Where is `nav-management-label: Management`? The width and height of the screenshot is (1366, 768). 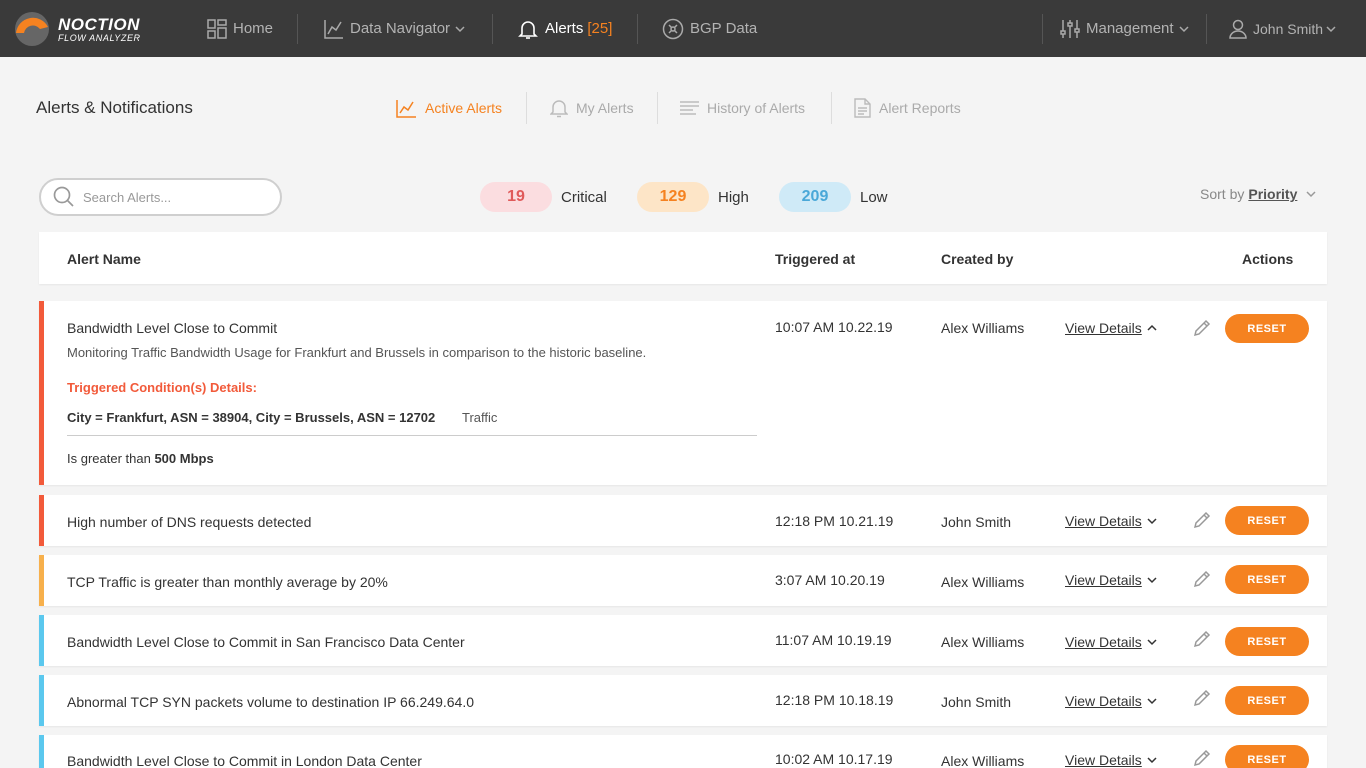
nav-management-label: Management is located at coordinates (1130, 28).